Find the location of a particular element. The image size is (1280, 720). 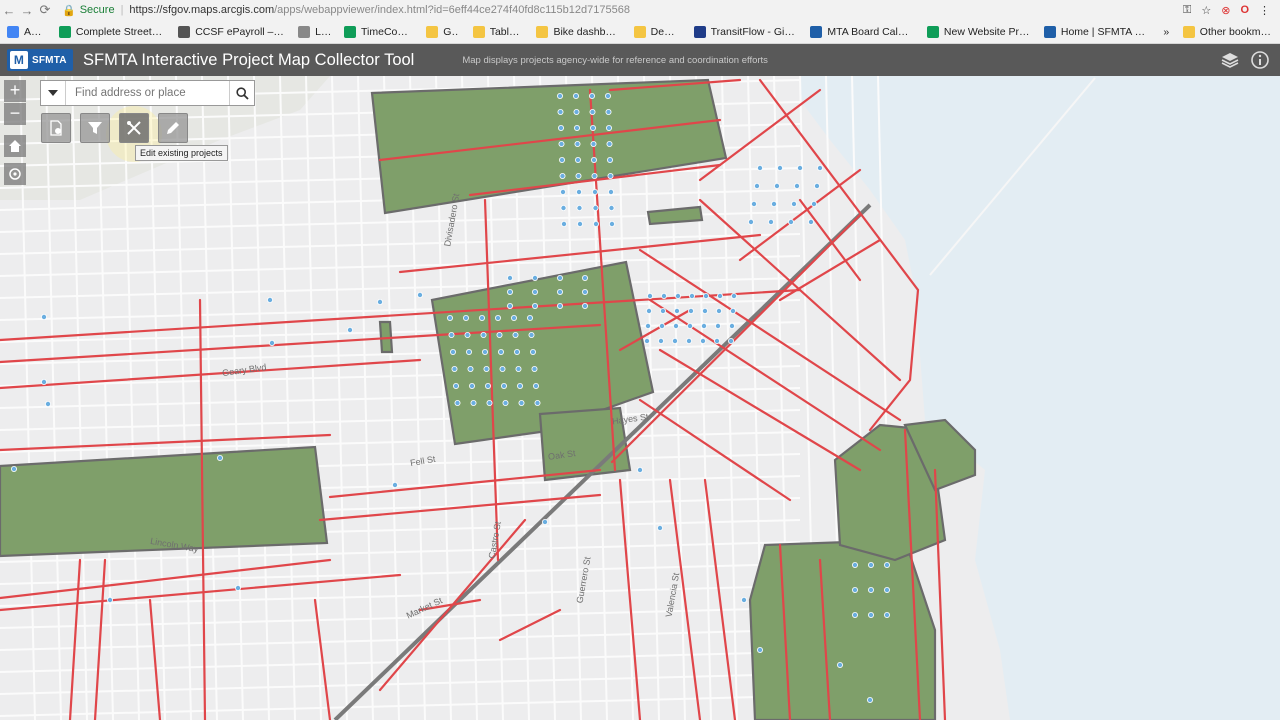

bookmark-item: Bike dashboard is located at coordinates (577, 31).